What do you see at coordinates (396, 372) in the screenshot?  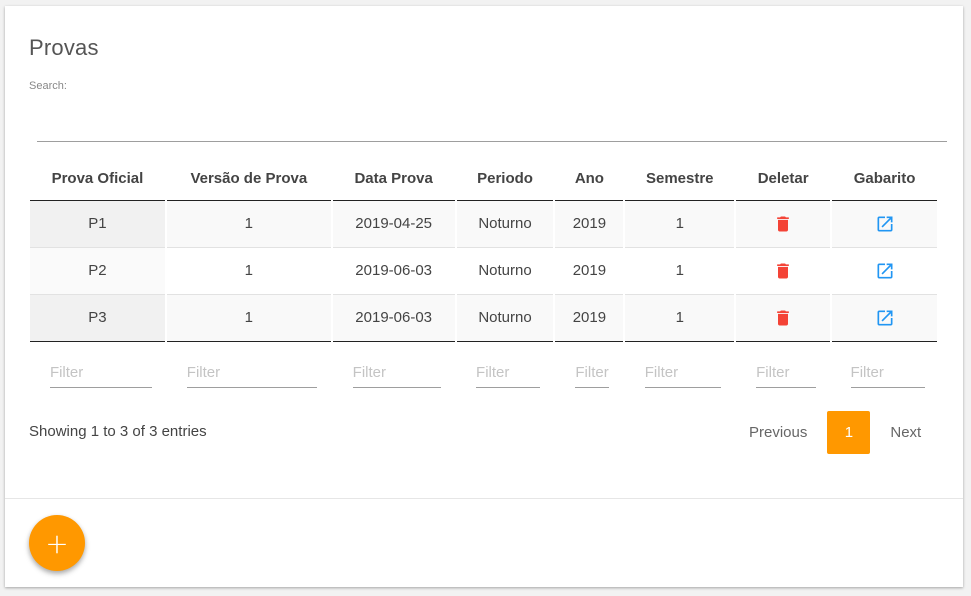 I see `filter-input-data-prova` at bounding box center [396, 372].